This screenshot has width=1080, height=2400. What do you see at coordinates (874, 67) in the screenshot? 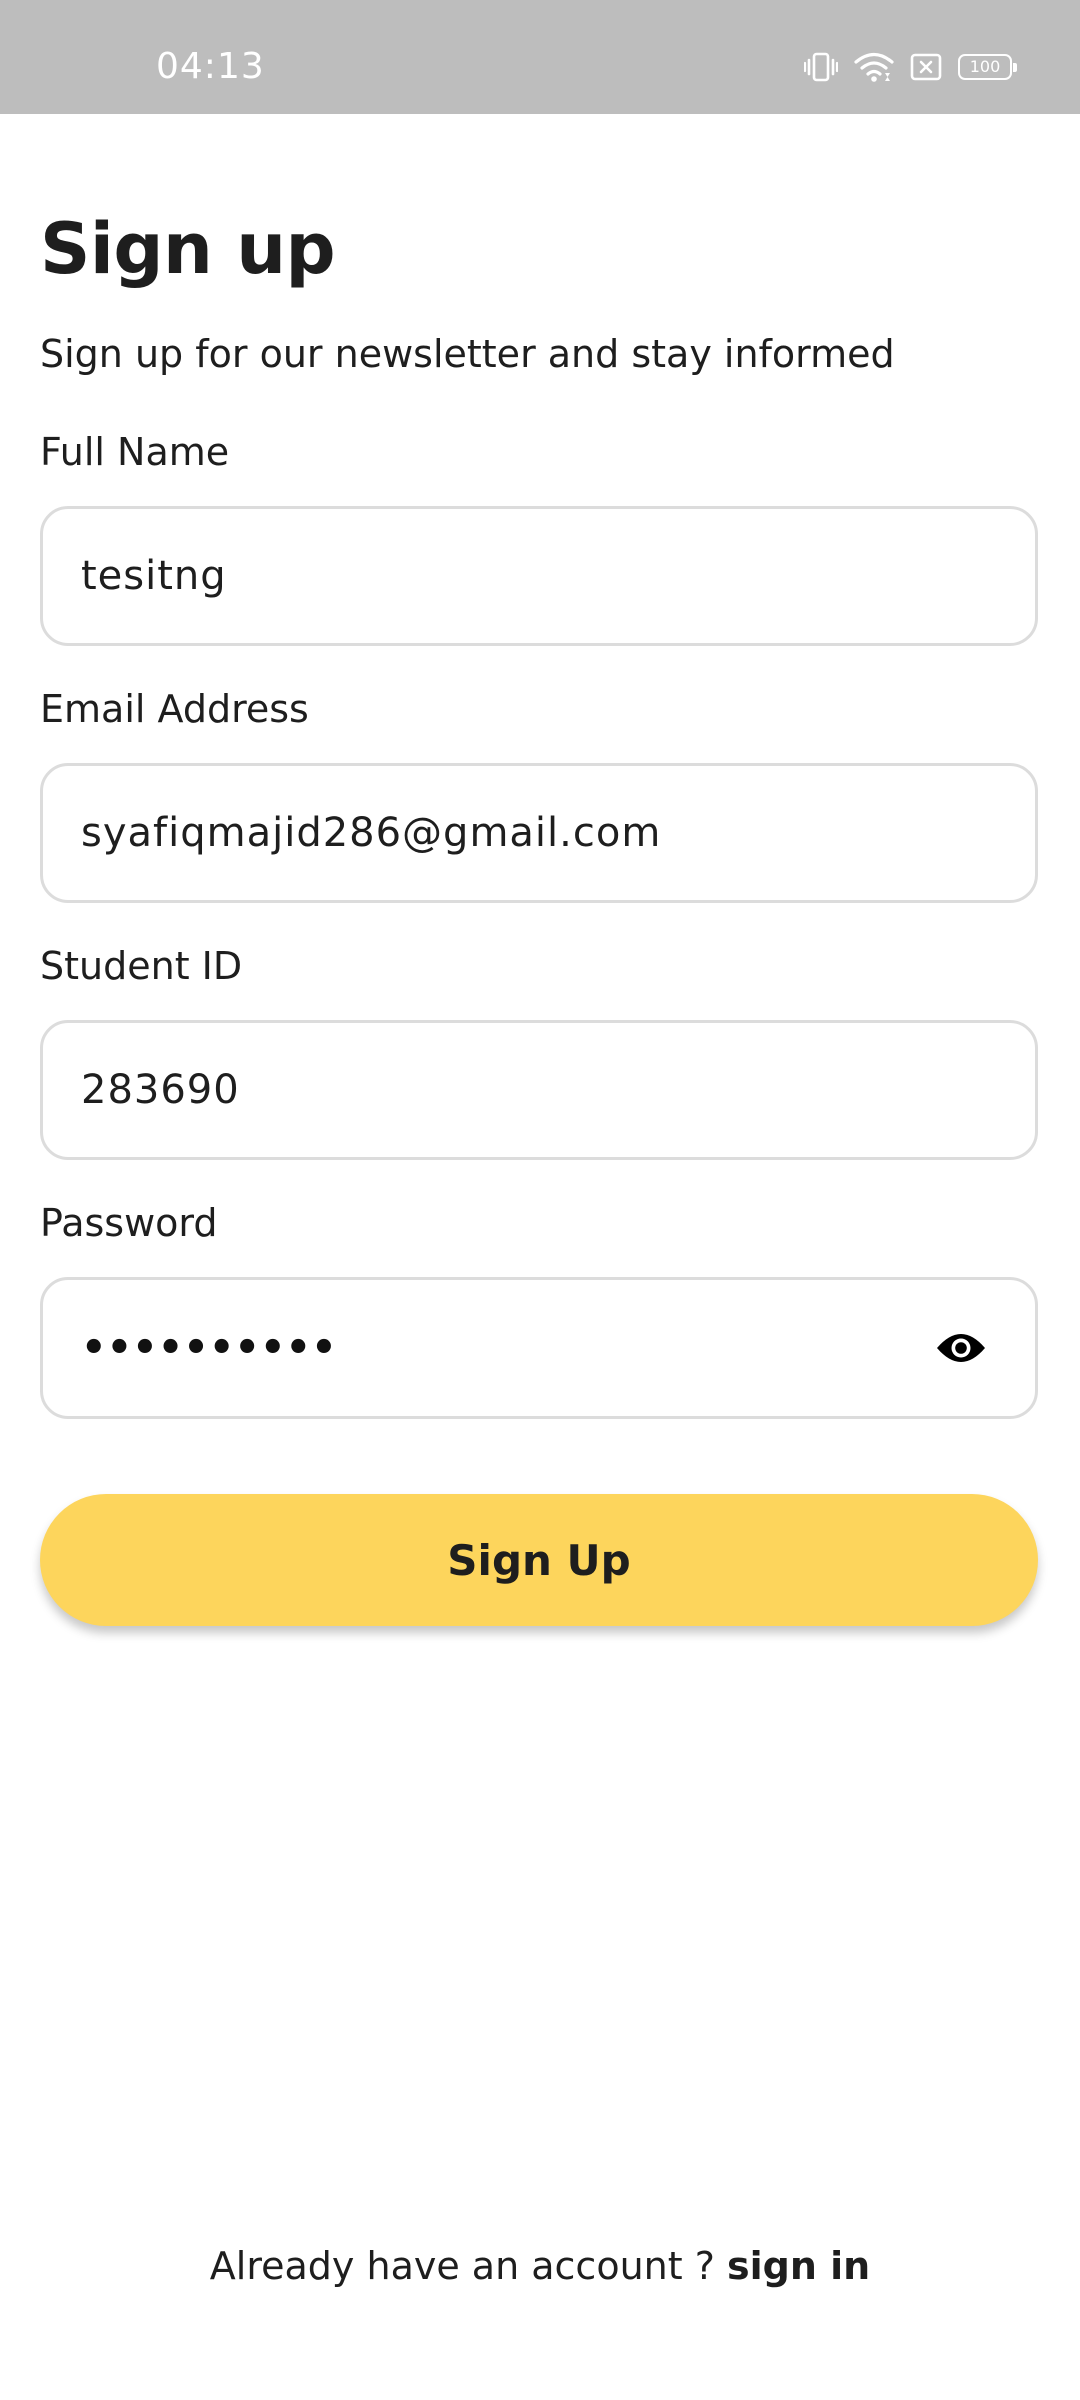
I see `wifi-icon` at bounding box center [874, 67].